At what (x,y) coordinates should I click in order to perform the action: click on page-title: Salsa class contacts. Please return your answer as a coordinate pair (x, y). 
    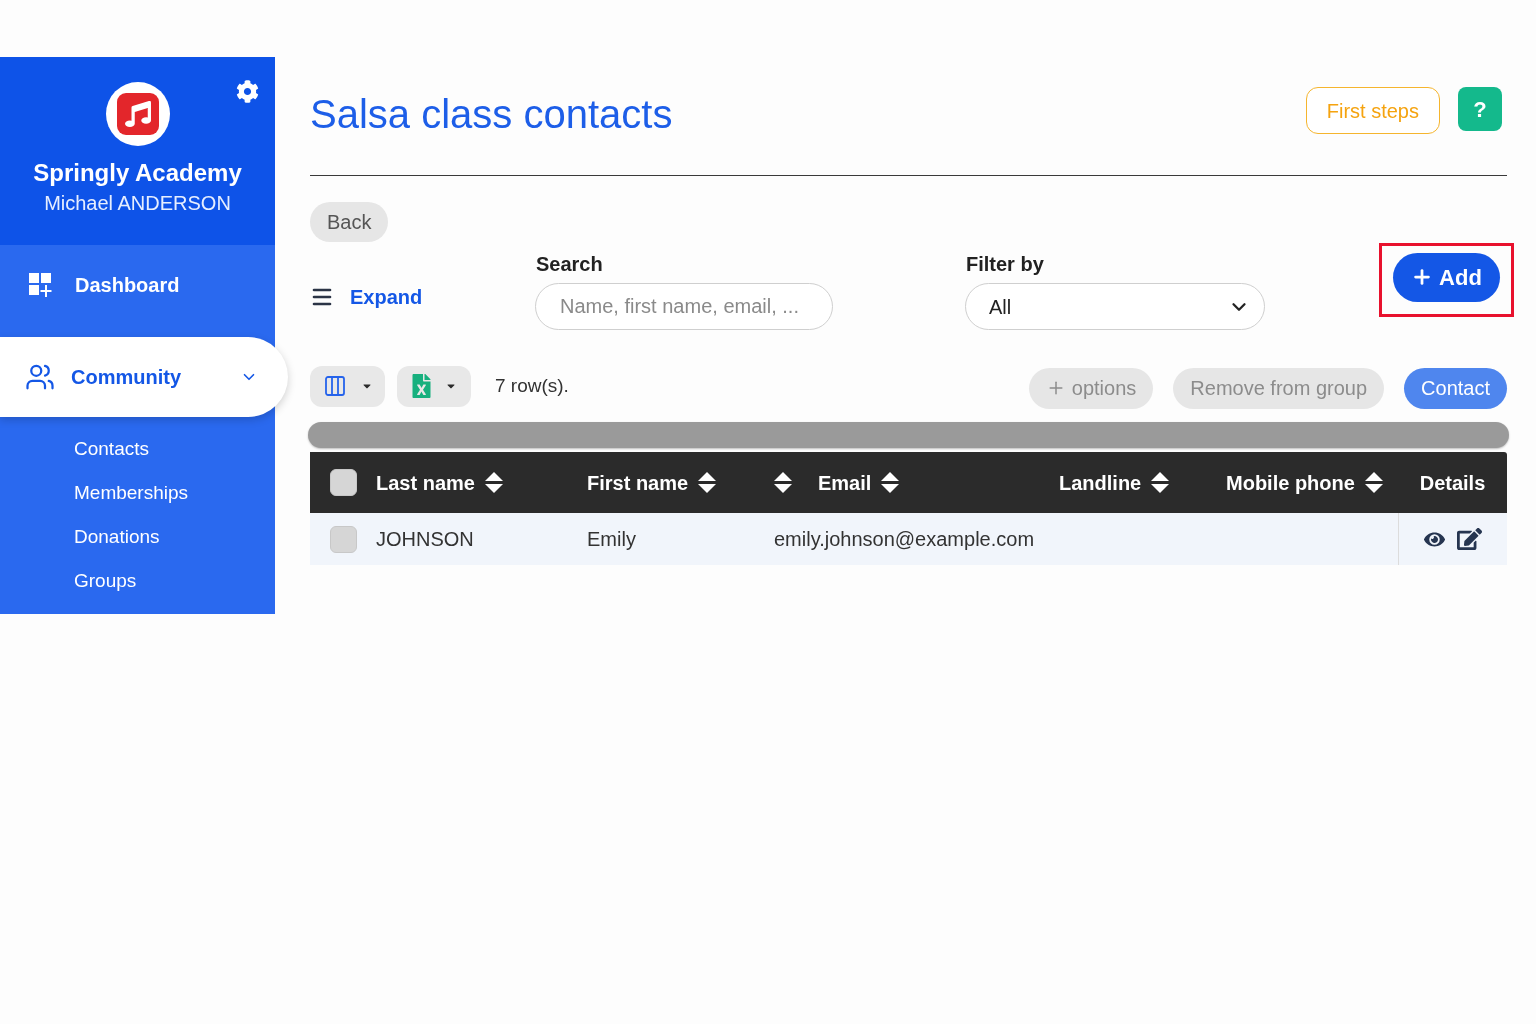
    Looking at the image, I should click on (491, 114).